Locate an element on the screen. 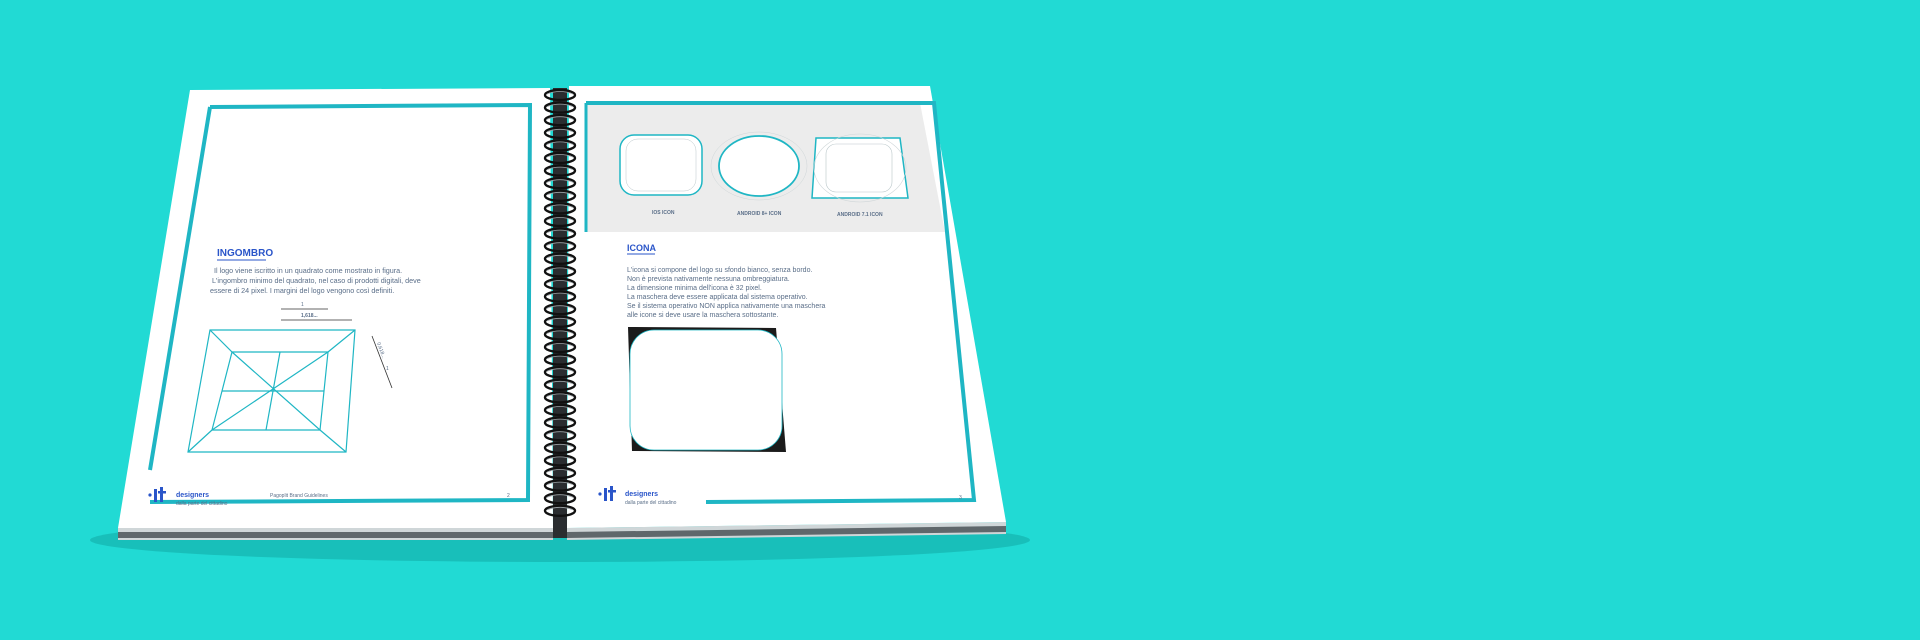 The height and width of the screenshot is (640, 1920). left-heading: INGOMBRO is located at coordinates (245, 253).